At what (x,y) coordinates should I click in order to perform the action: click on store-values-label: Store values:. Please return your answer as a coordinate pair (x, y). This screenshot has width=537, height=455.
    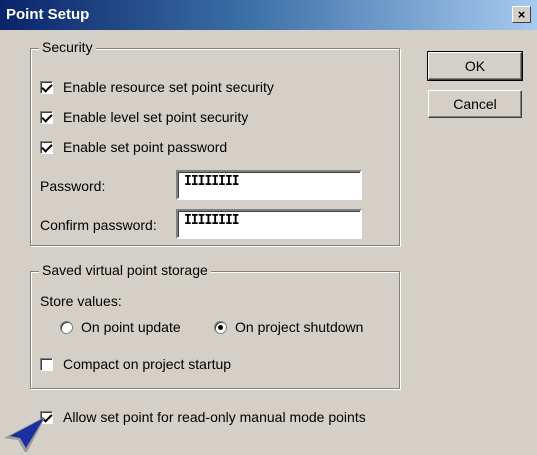
    Looking at the image, I should click on (81, 301).